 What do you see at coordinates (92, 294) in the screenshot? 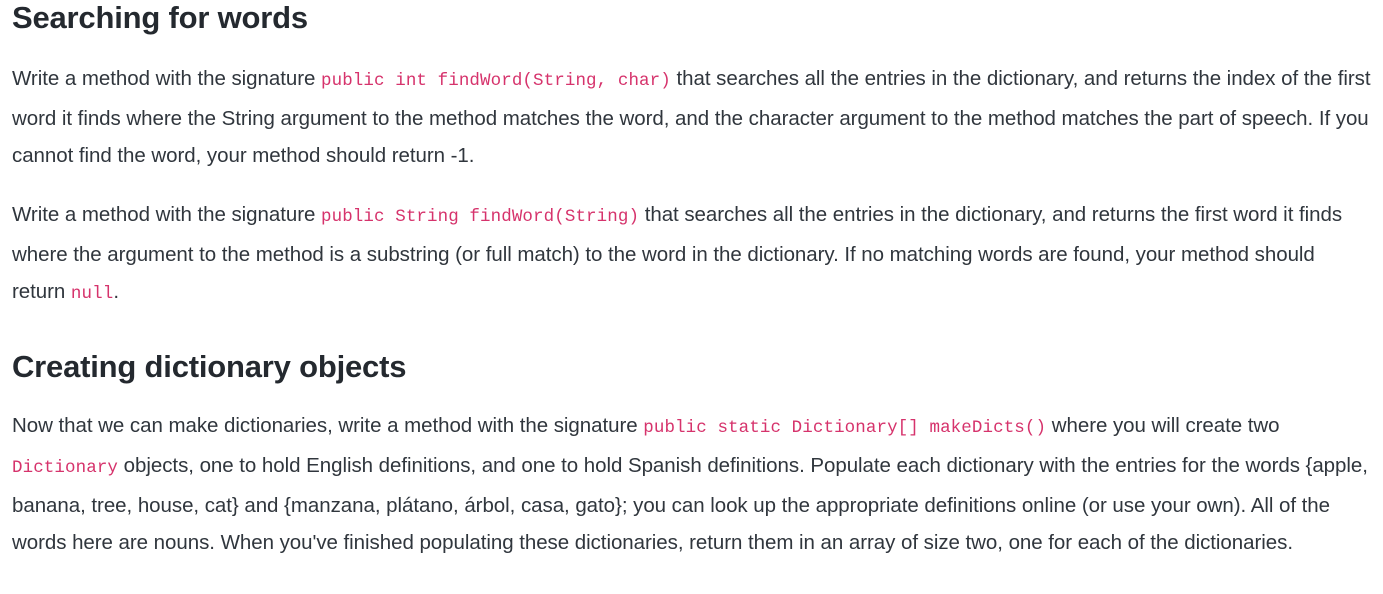
I see `inline-code-span: null` at bounding box center [92, 294].